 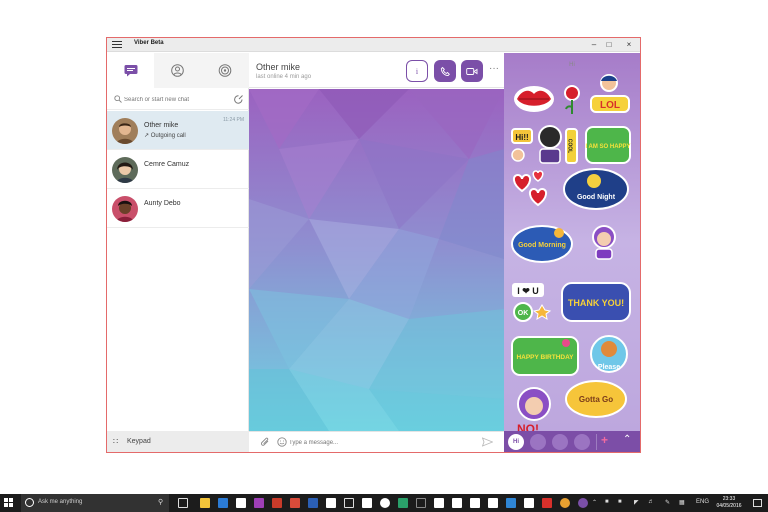 I want to click on chat-item-aunty-debo: Aunty Debo, so click(x=178, y=208).